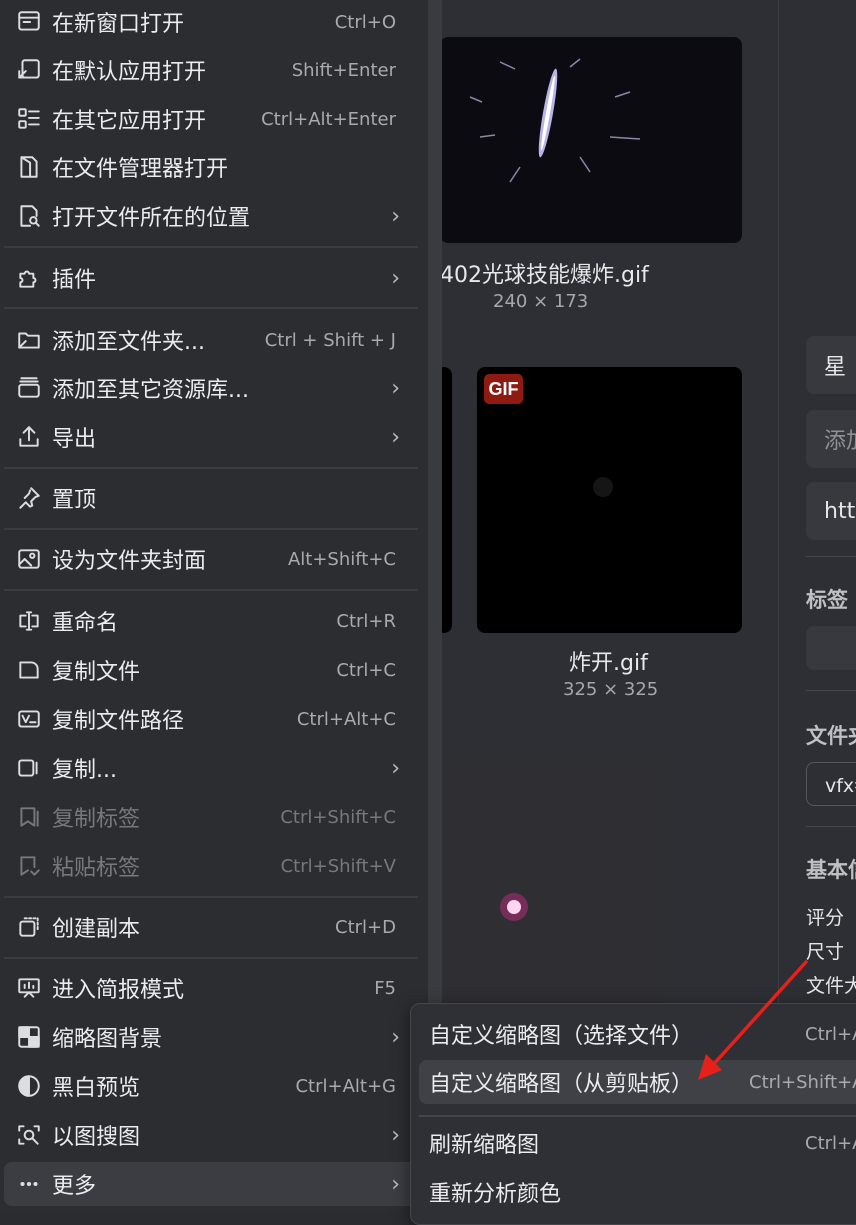  I want to click on shortcut-text: Ctrl+Shift+C, so click(338, 817).